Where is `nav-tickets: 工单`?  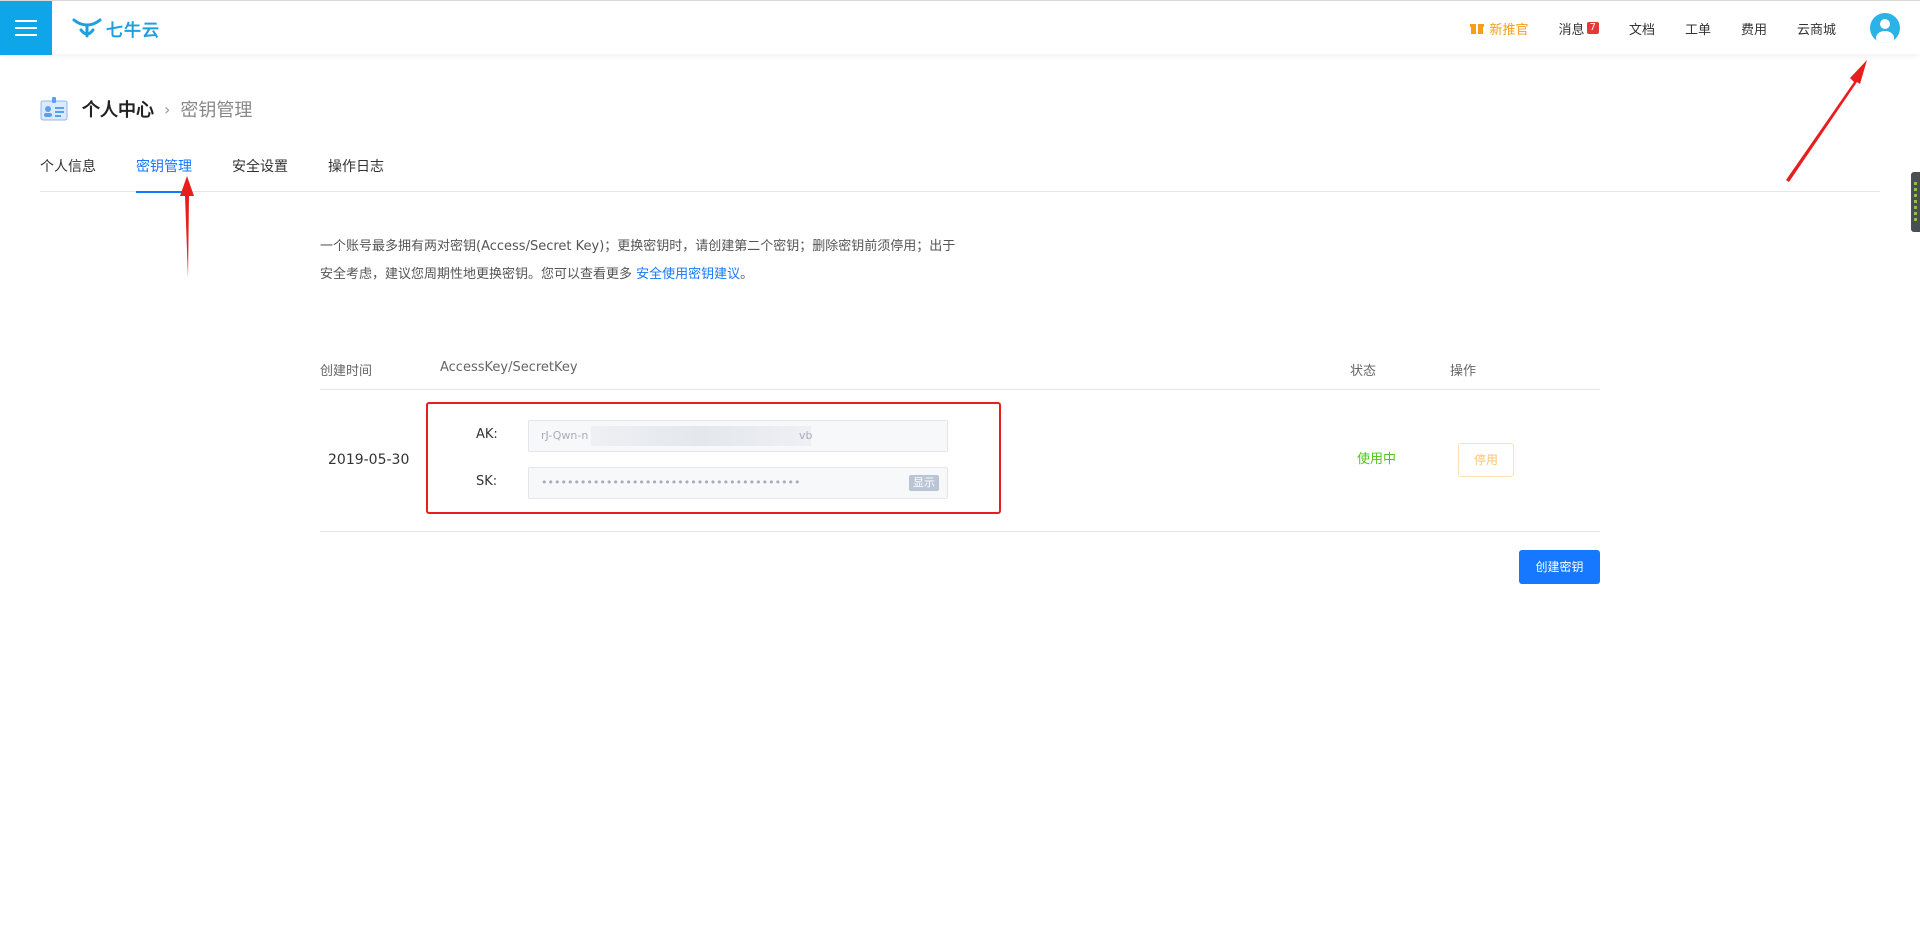
nav-tickets: 工单 is located at coordinates (1698, 28).